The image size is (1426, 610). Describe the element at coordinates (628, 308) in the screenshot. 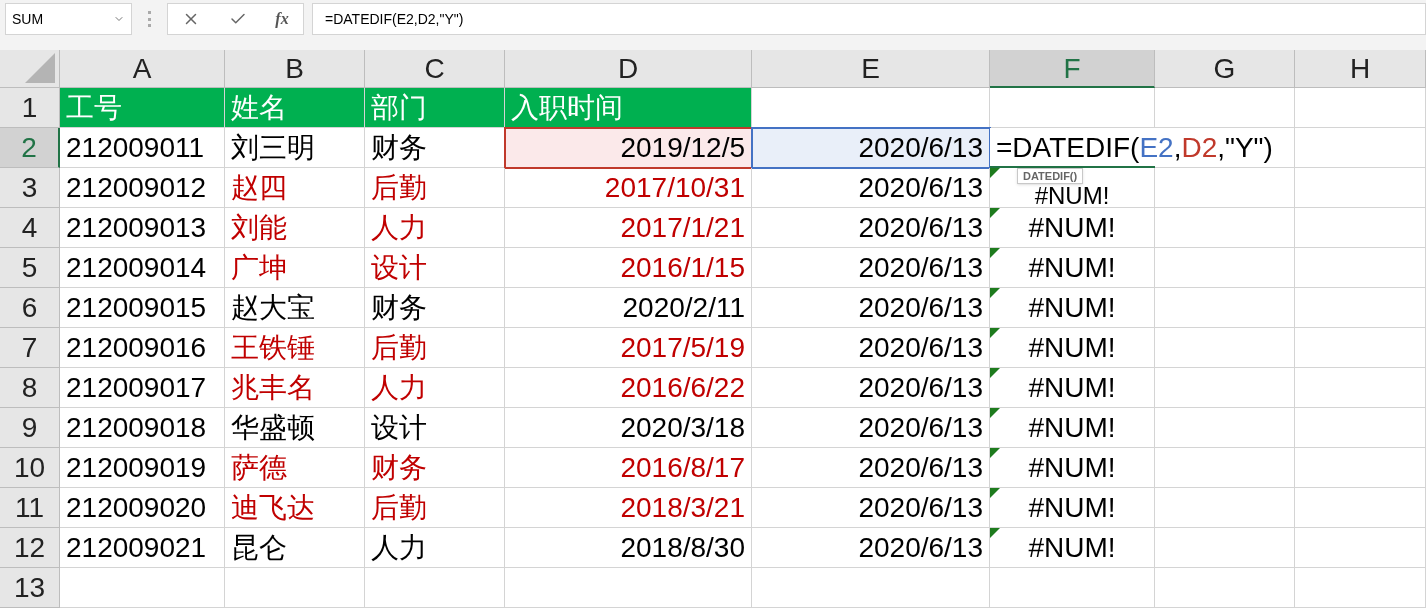

I see `table-cell: 2020/2/11` at that location.